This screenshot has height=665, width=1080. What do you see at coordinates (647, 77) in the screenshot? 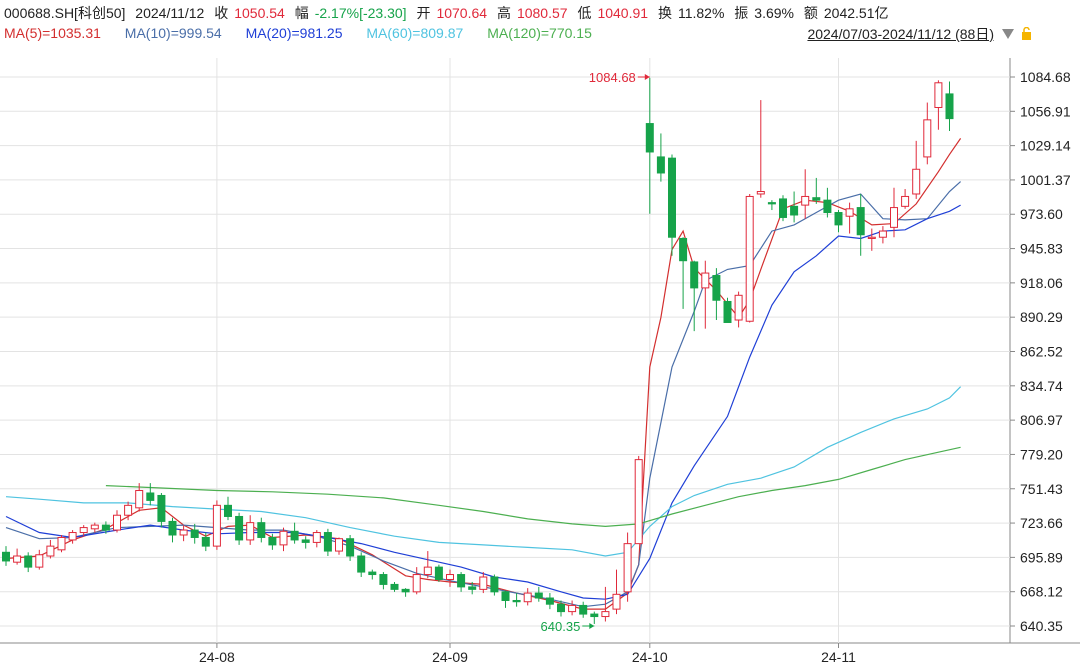
I see `annotation-arrowhead` at bounding box center [647, 77].